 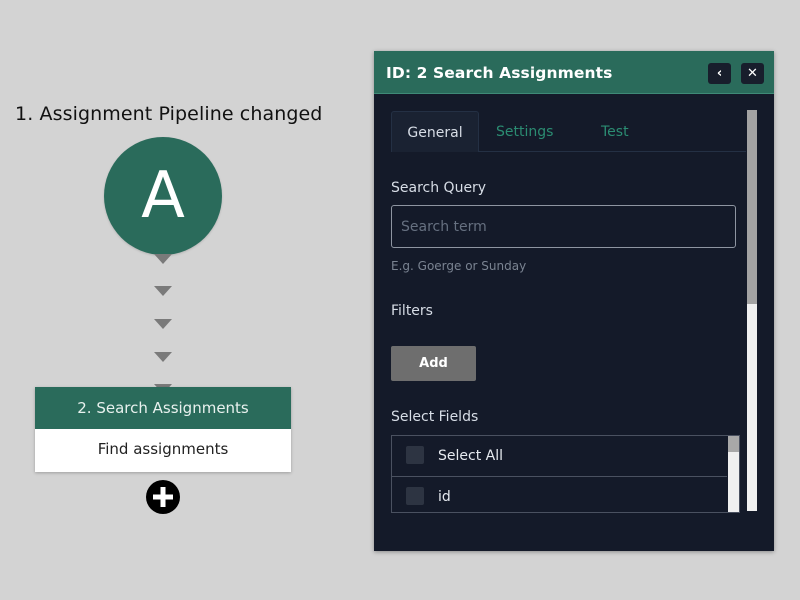 What do you see at coordinates (559, 456) in the screenshot?
I see `field-row-select-all: Select All` at bounding box center [559, 456].